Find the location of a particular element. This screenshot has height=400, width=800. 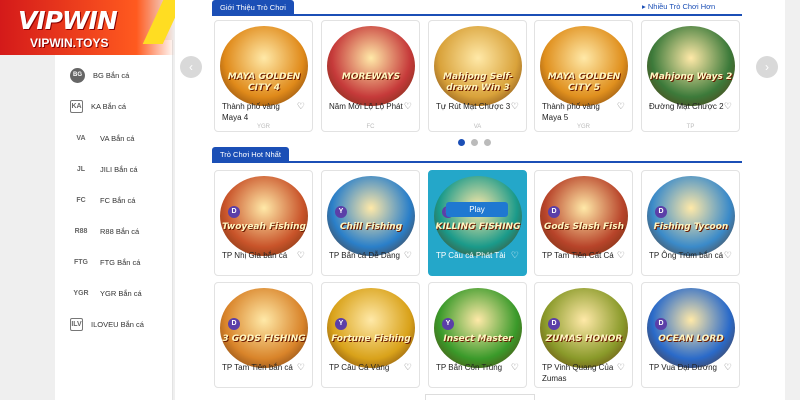

ftg-provider-logo: FTG is located at coordinates (81, 262).